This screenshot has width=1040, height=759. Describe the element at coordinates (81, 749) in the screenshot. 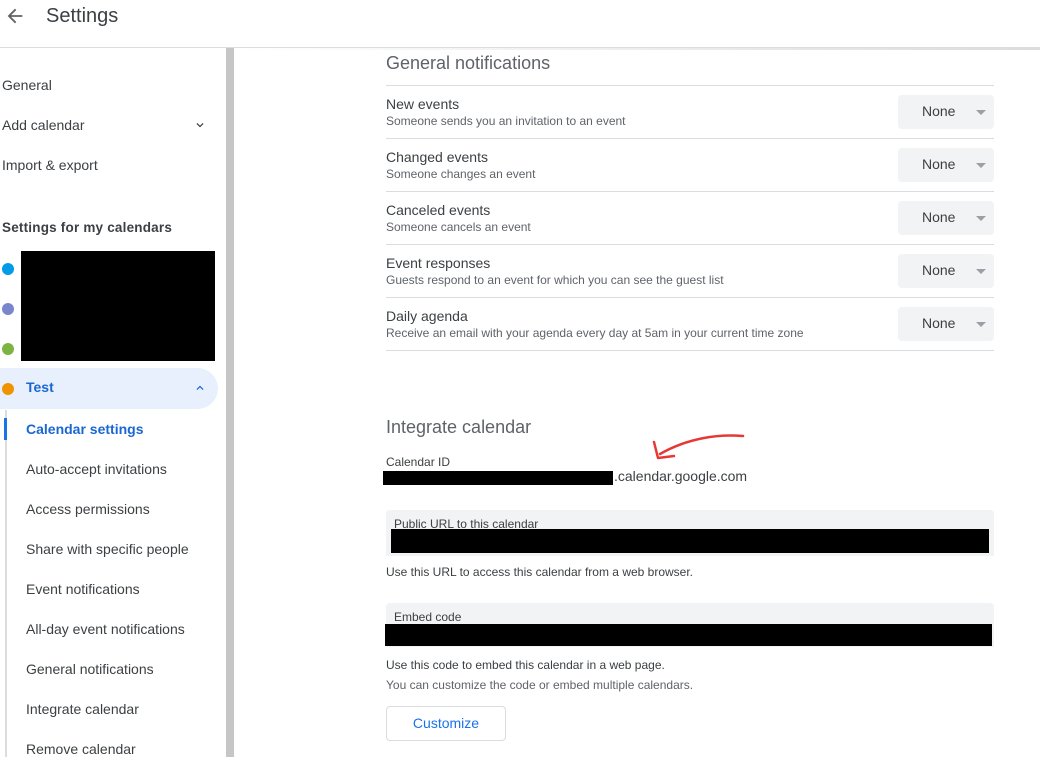

I see `sidebar-sub-remove-calendar: Remove calendar` at that location.